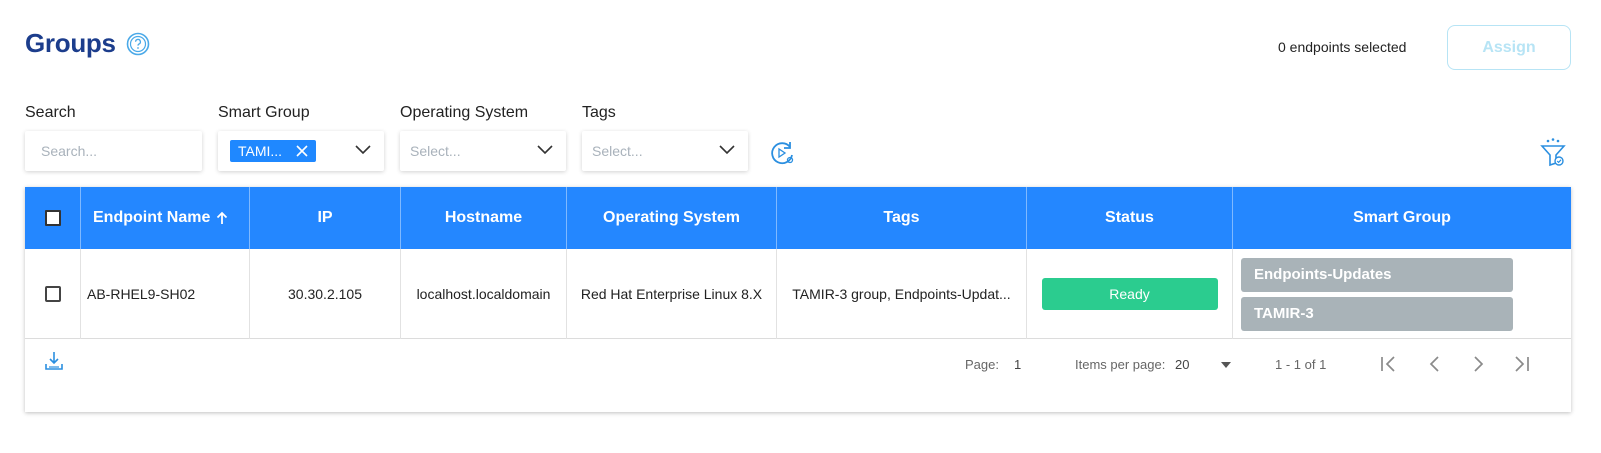 This screenshot has height=453, width=1601. Describe the element at coordinates (70, 43) in the screenshot. I see `page-title: Groups` at that location.